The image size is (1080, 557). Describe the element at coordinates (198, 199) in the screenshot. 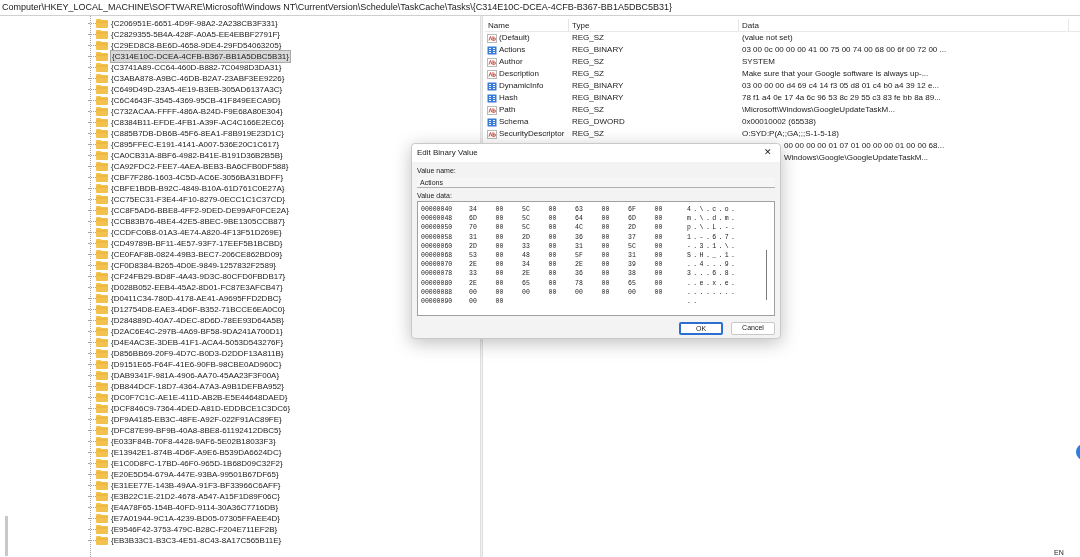

I see `tree-item: {CC75EC31-F3E4-4F10-8279-0ECC1C1C37CD}` at that location.